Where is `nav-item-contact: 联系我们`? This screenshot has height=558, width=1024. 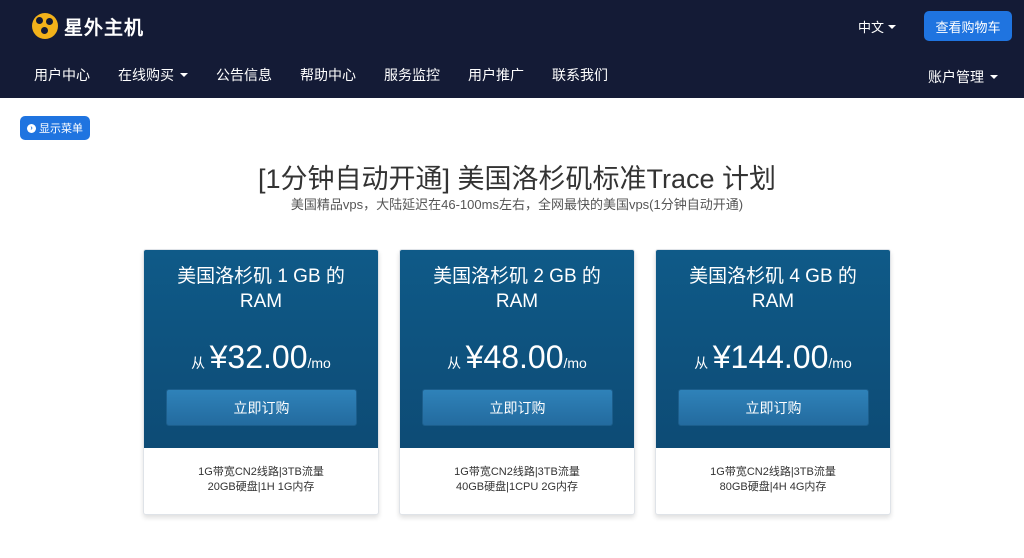 nav-item-contact: 联系我们 is located at coordinates (580, 75).